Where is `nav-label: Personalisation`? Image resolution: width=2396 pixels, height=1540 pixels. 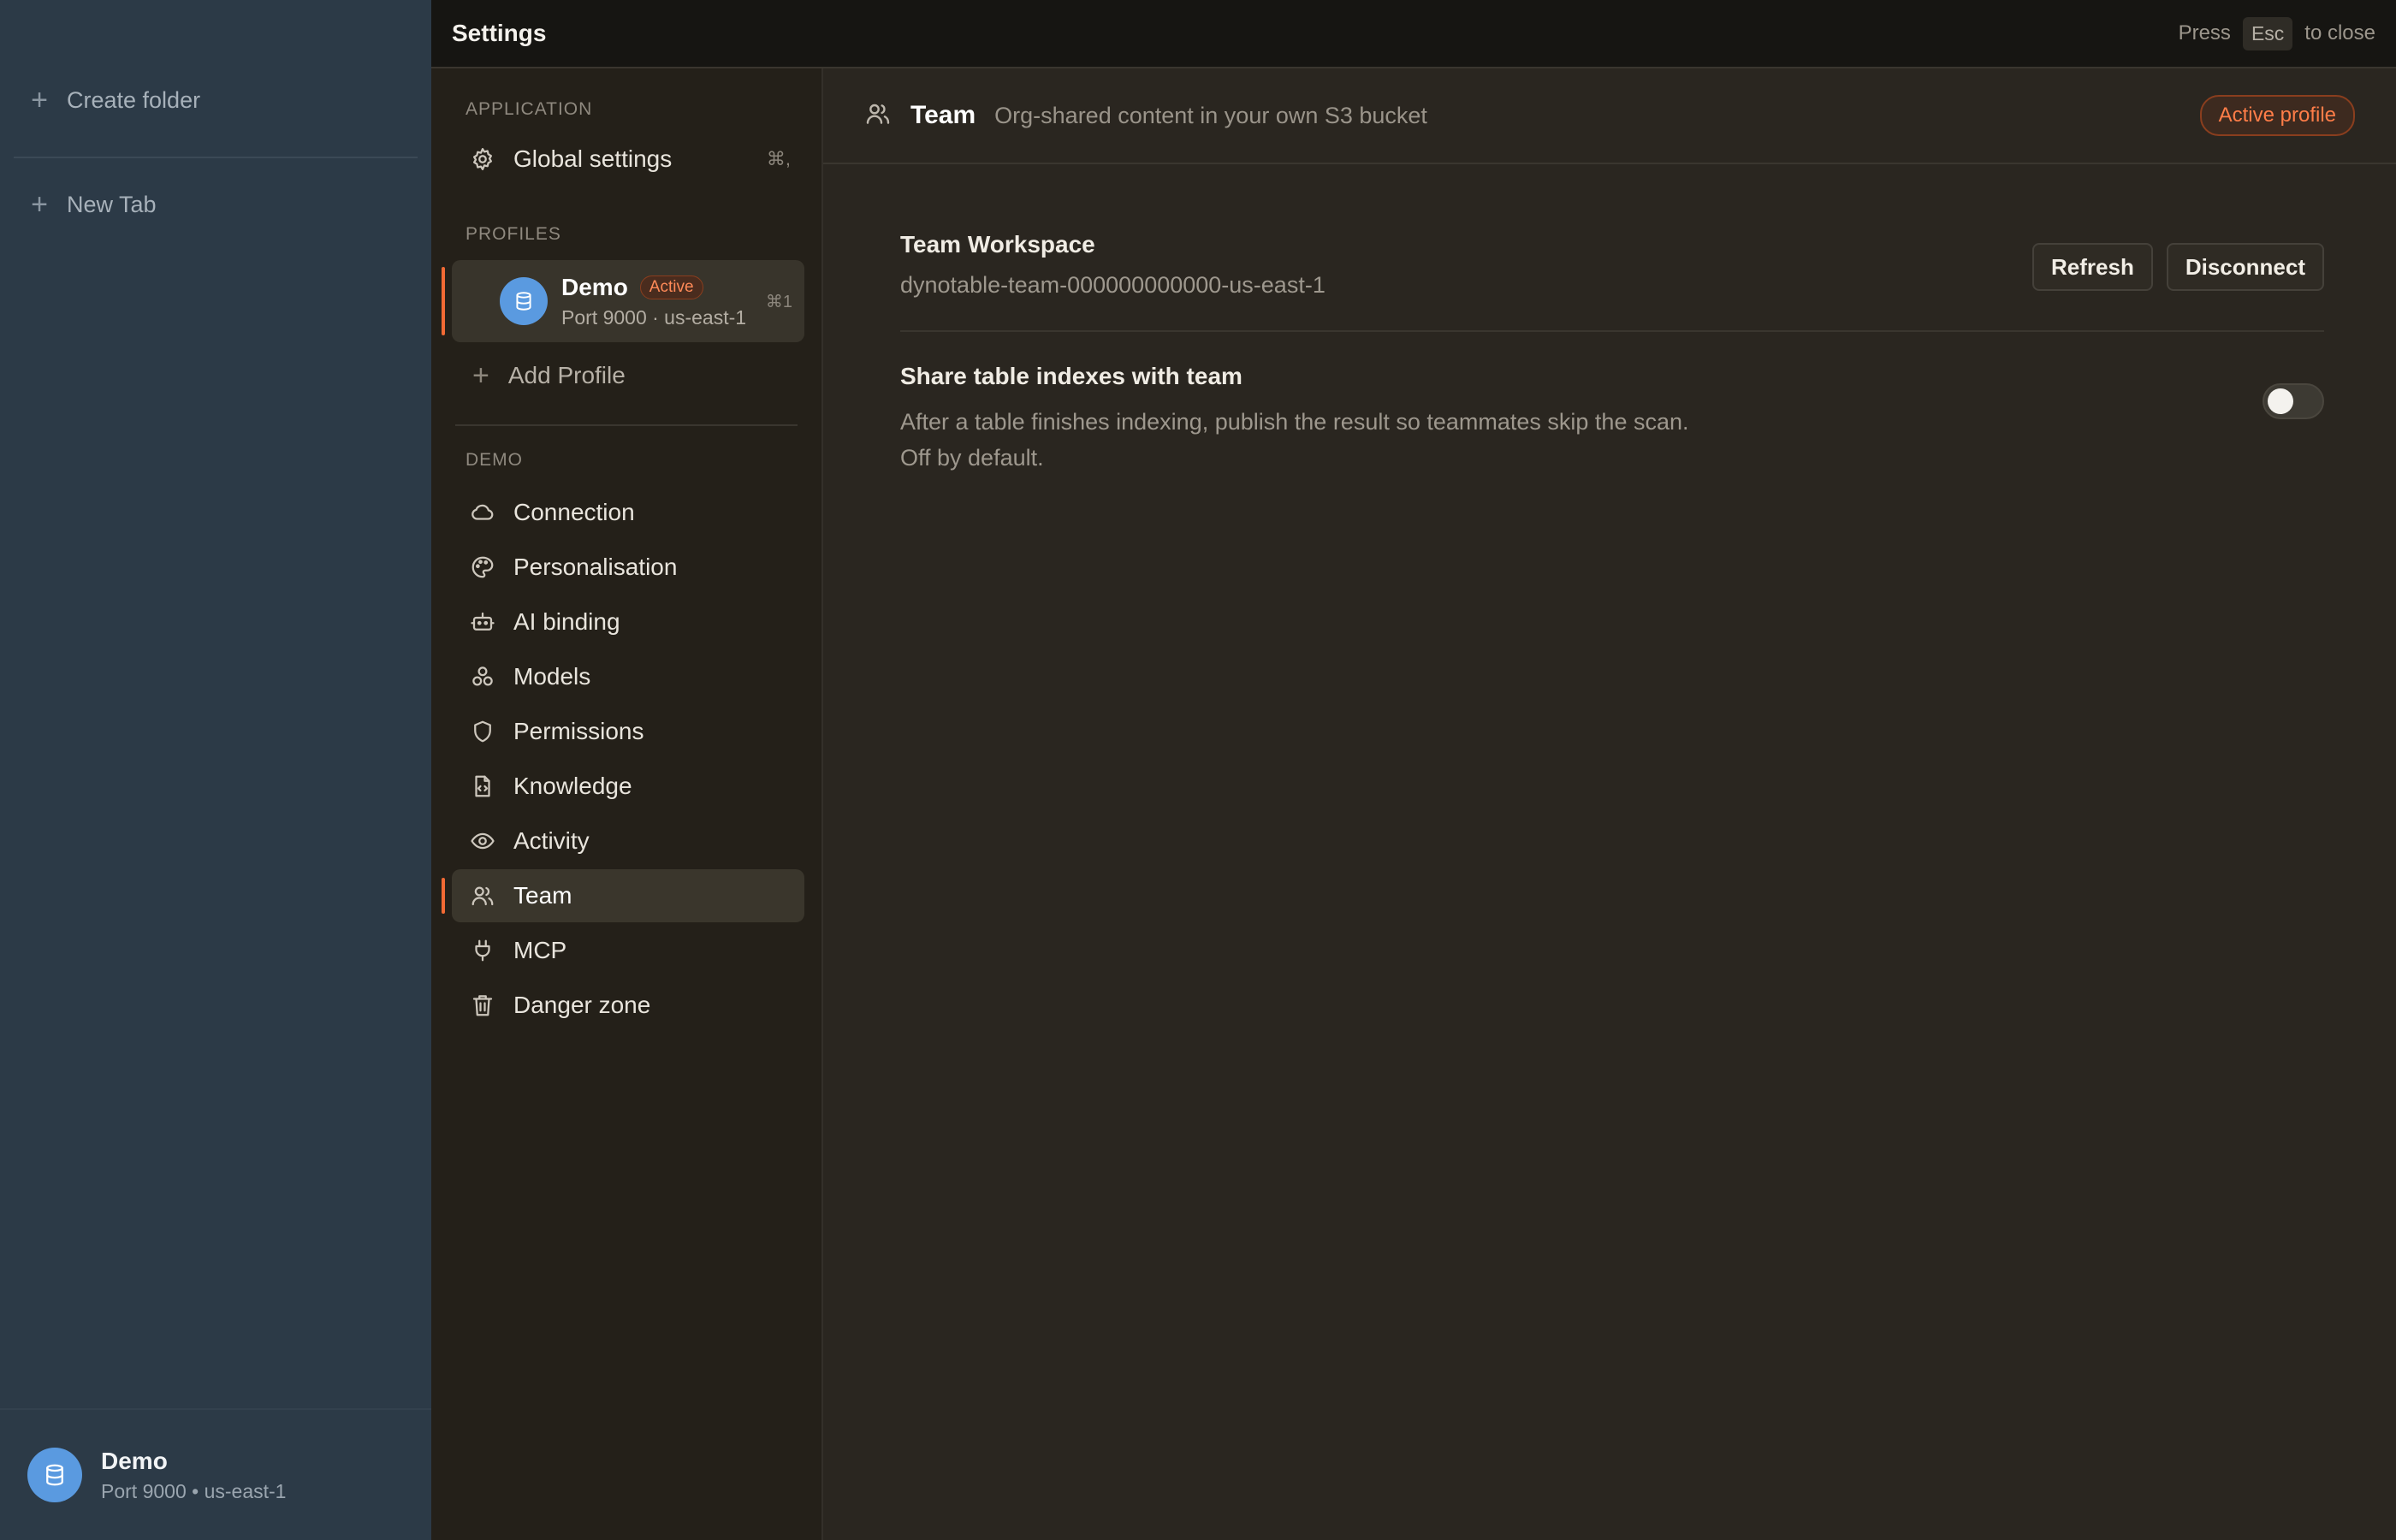
nav-label: Personalisation is located at coordinates (595, 567).